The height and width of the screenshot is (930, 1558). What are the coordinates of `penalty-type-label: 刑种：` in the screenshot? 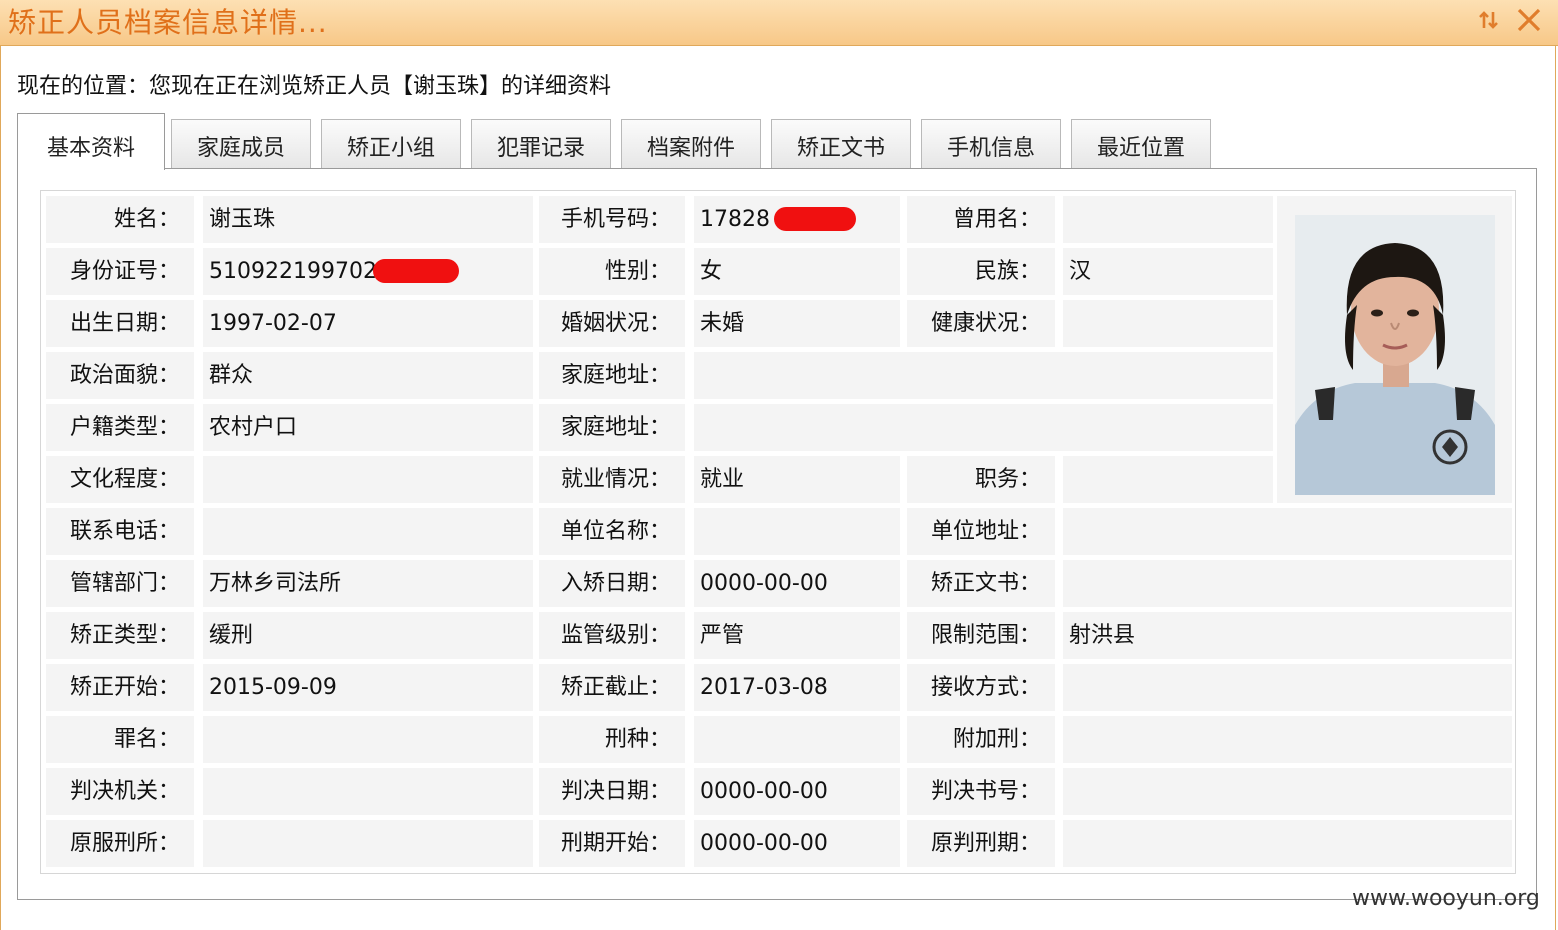 It's located at (612, 739).